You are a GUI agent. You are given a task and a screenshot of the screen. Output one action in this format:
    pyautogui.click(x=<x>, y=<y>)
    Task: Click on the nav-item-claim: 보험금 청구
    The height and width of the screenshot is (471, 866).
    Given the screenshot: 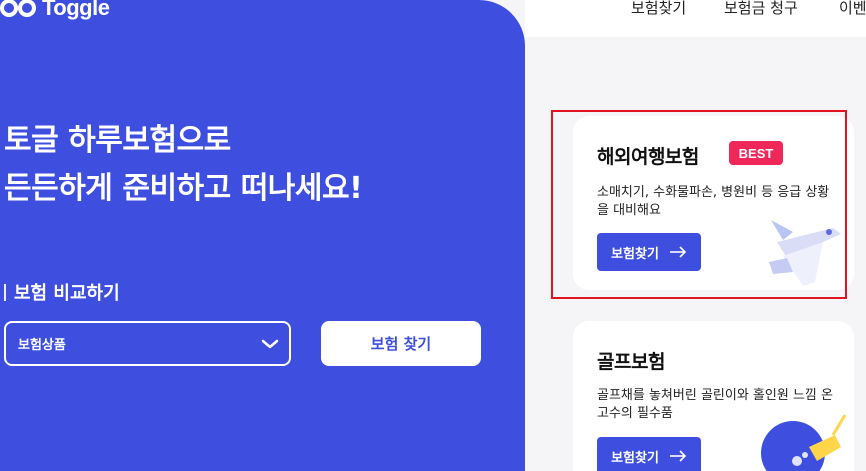 What is the action you would take?
    pyautogui.click(x=761, y=9)
    